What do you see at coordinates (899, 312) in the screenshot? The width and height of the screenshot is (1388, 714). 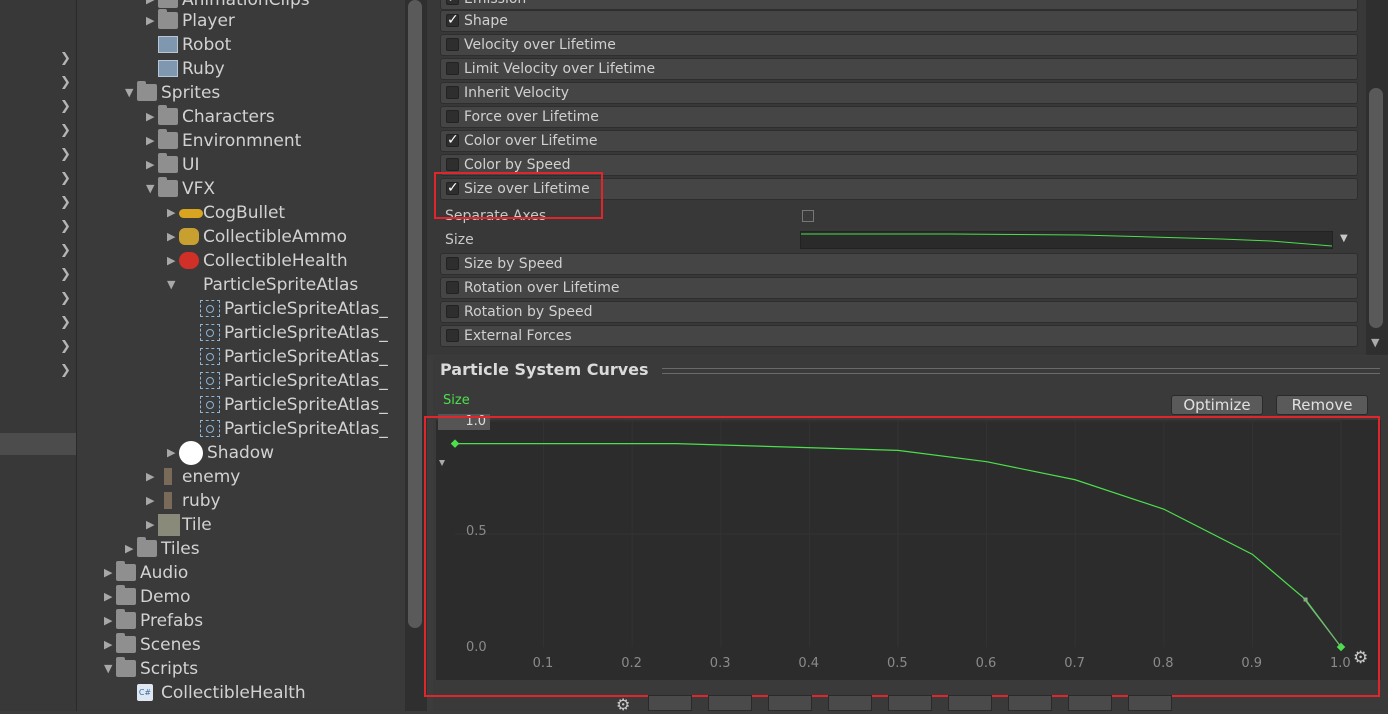 I see `module-row: Rotation by Speed` at bounding box center [899, 312].